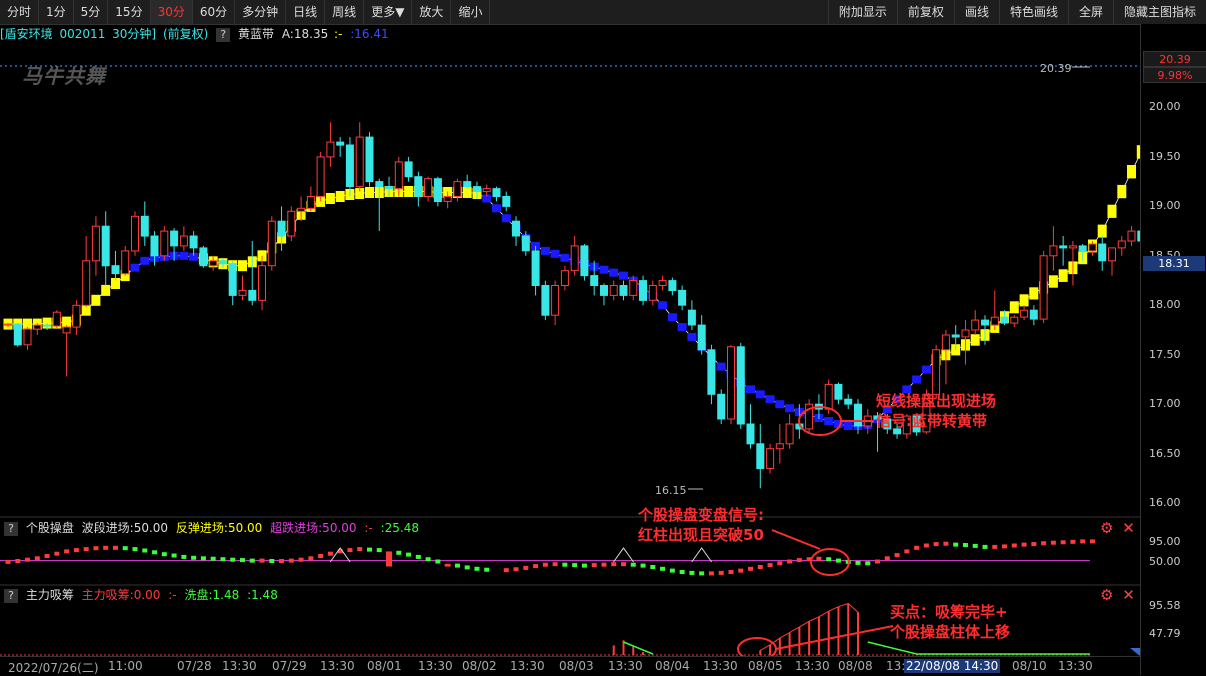  What do you see at coordinates (936, 411) in the screenshot?
I see `annotation-entry-signal: 短线操盘出现进场 信号:蓝带转黄带` at bounding box center [936, 411].